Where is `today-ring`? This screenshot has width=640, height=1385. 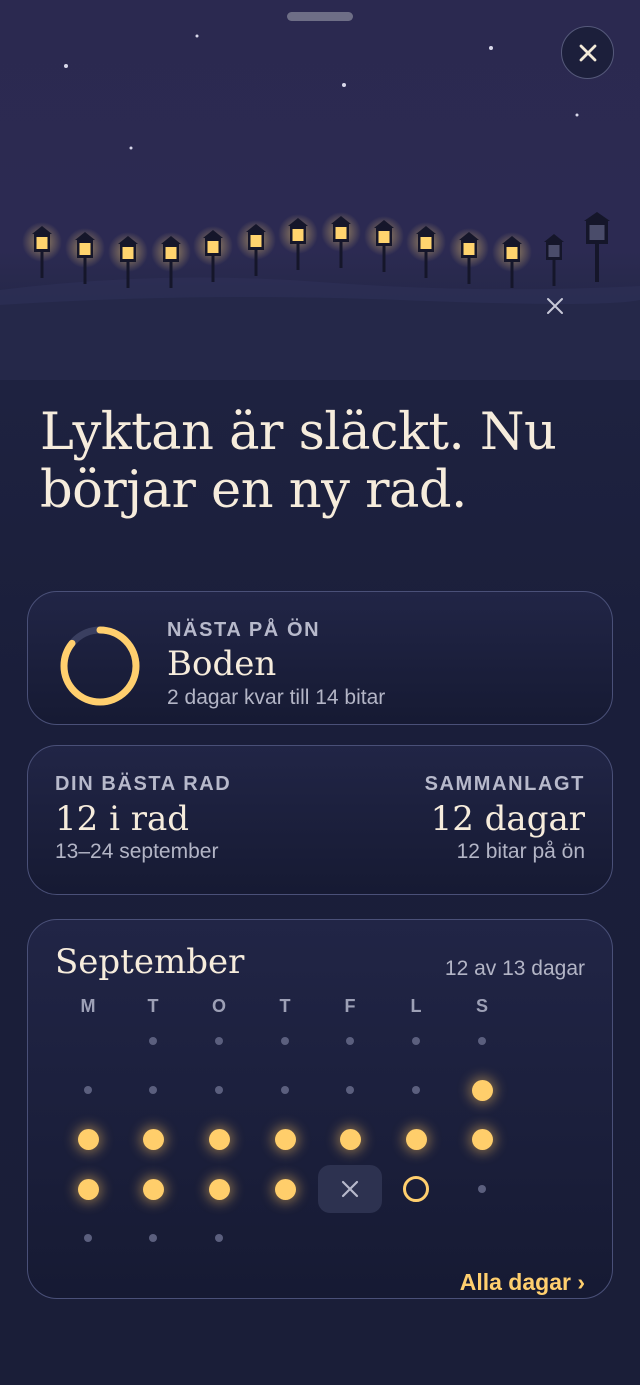 today-ring is located at coordinates (416, 1189).